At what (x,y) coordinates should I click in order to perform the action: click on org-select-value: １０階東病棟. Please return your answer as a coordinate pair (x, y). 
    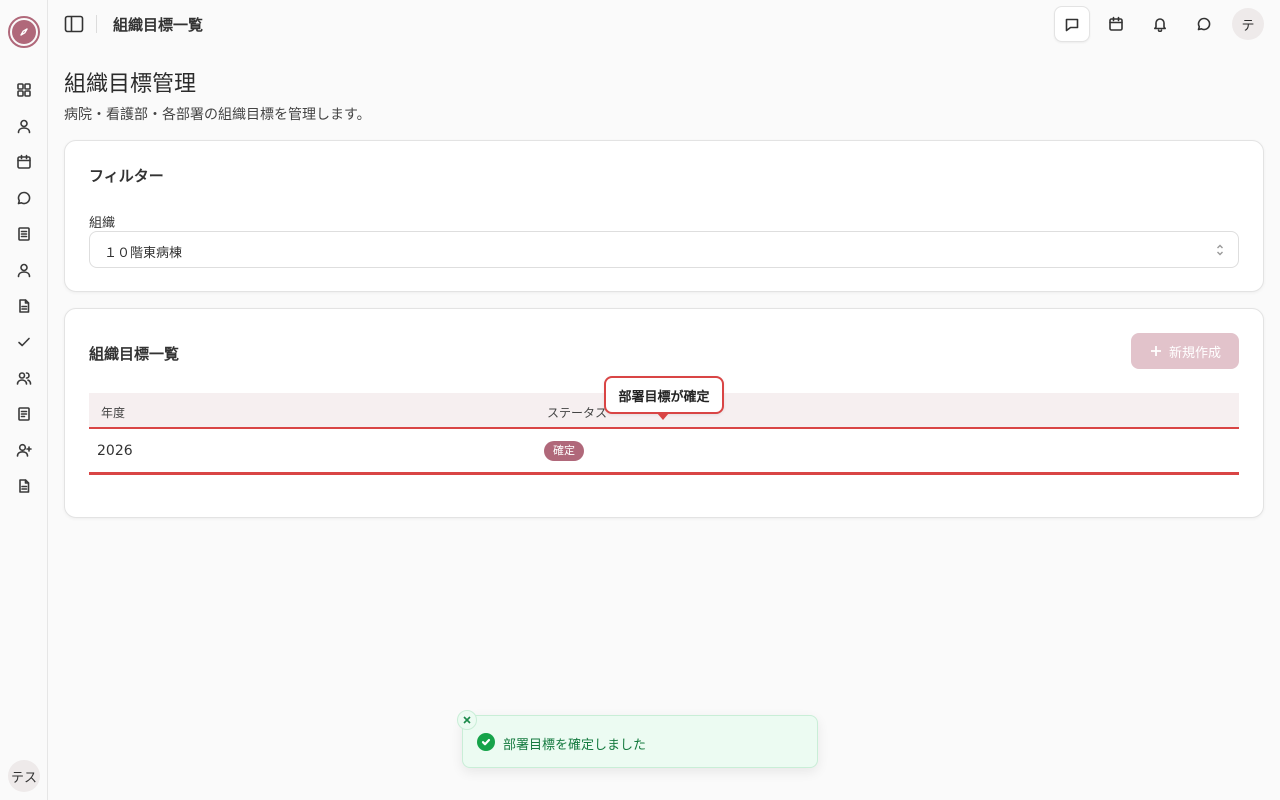
    Looking at the image, I should click on (143, 253).